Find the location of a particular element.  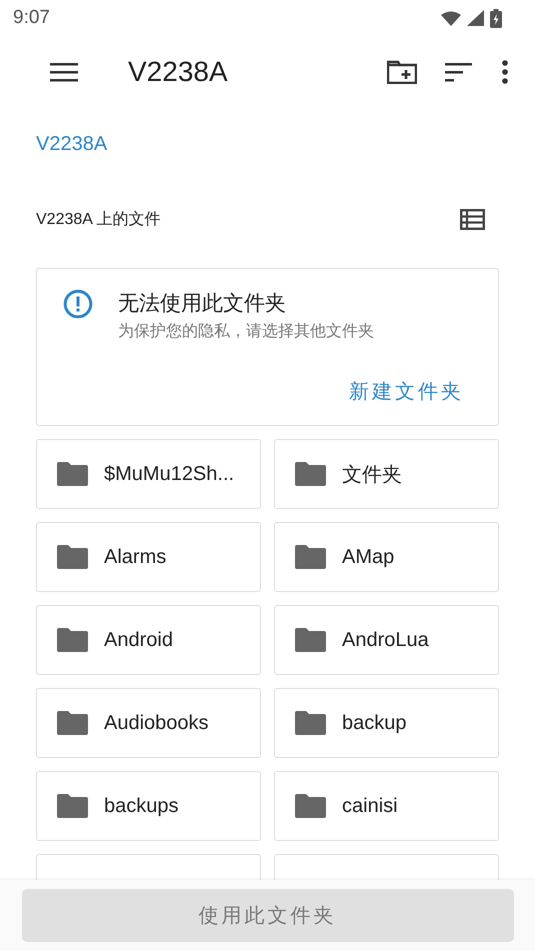

use-folder-button: 使用此文件夹 is located at coordinates (268, 915).